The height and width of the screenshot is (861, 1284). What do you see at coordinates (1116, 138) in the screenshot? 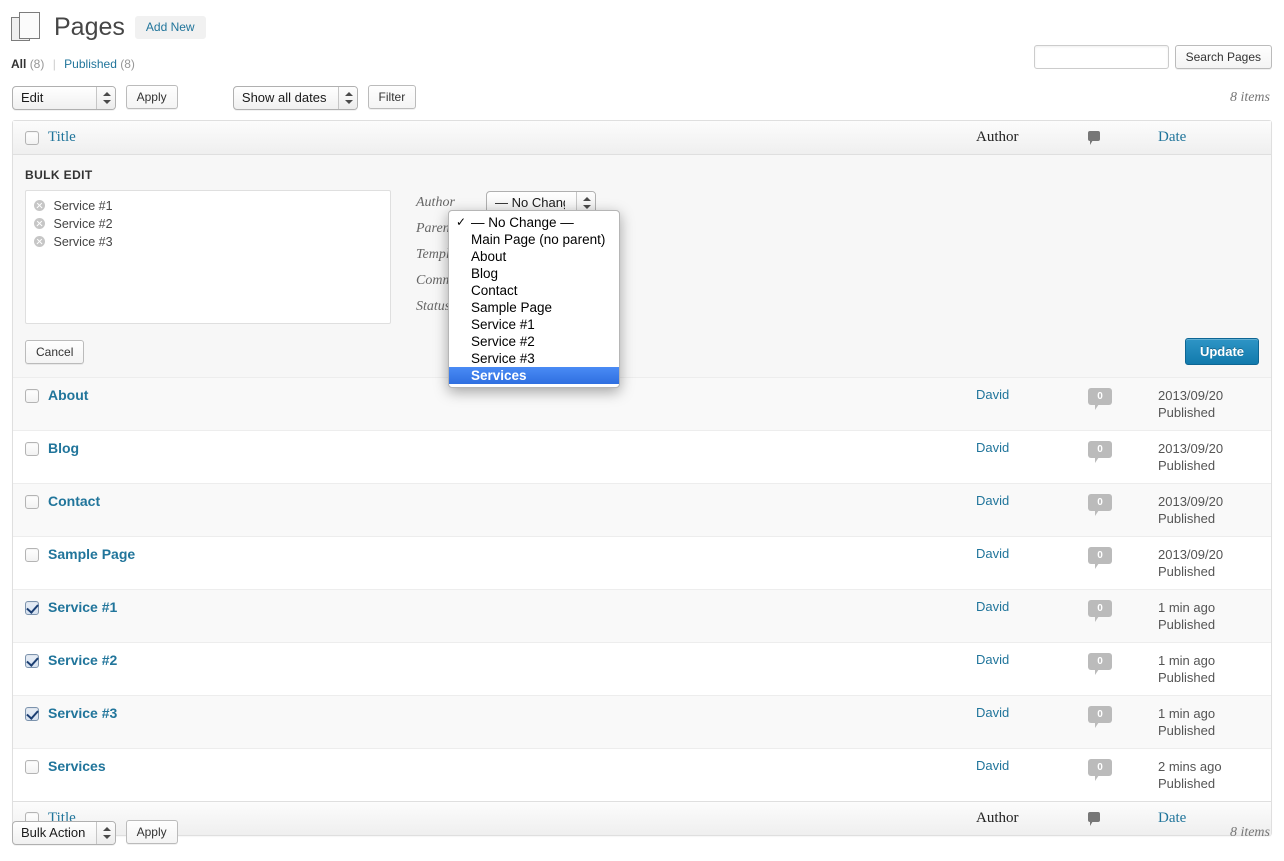
I see `column-header-comments` at bounding box center [1116, 138].